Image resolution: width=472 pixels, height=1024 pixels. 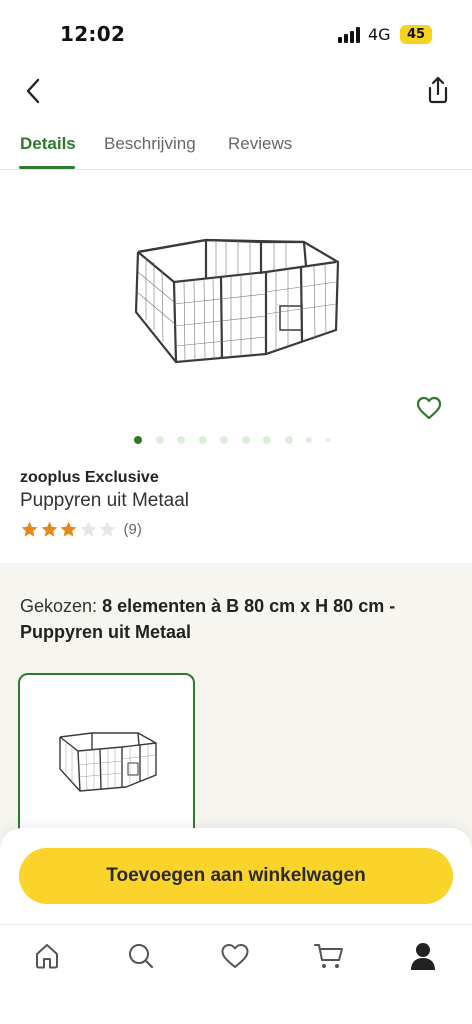 I want to click on cart-icon, so click(x=328, y=956).